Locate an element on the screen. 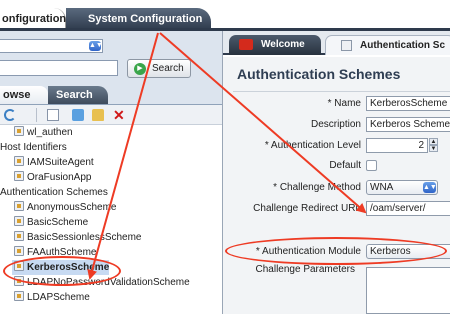 The width and height of the screenshot is (450, 314). tree-item-label: Authentication Schemes is located at coordinates (54, 192).